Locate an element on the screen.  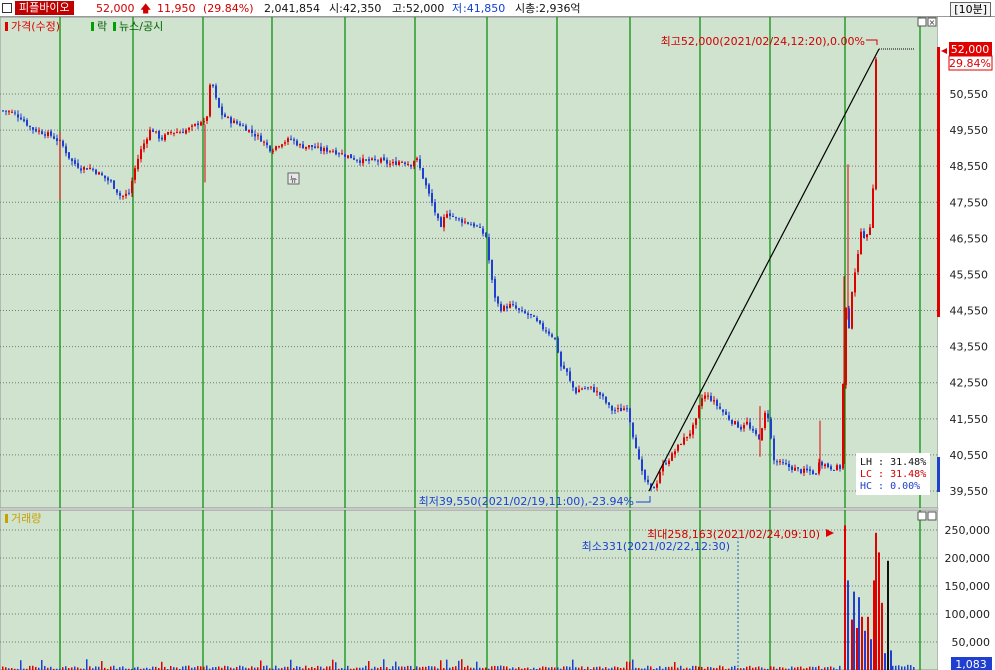
stock-name: 피플바이오 is located at coordinates (44, 8).